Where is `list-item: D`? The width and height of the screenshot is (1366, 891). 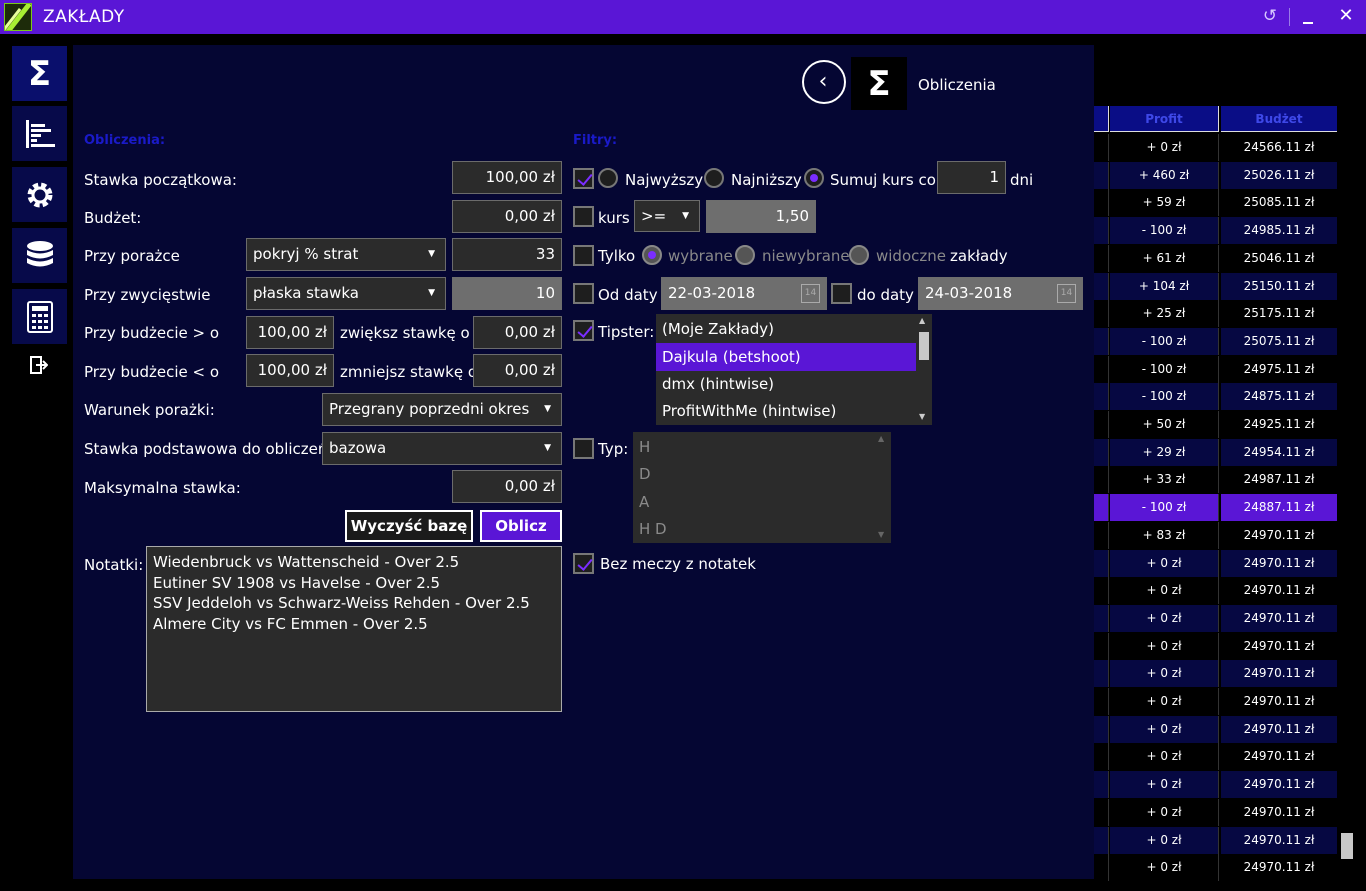 list-item: D is located at coordinates (753, 474).